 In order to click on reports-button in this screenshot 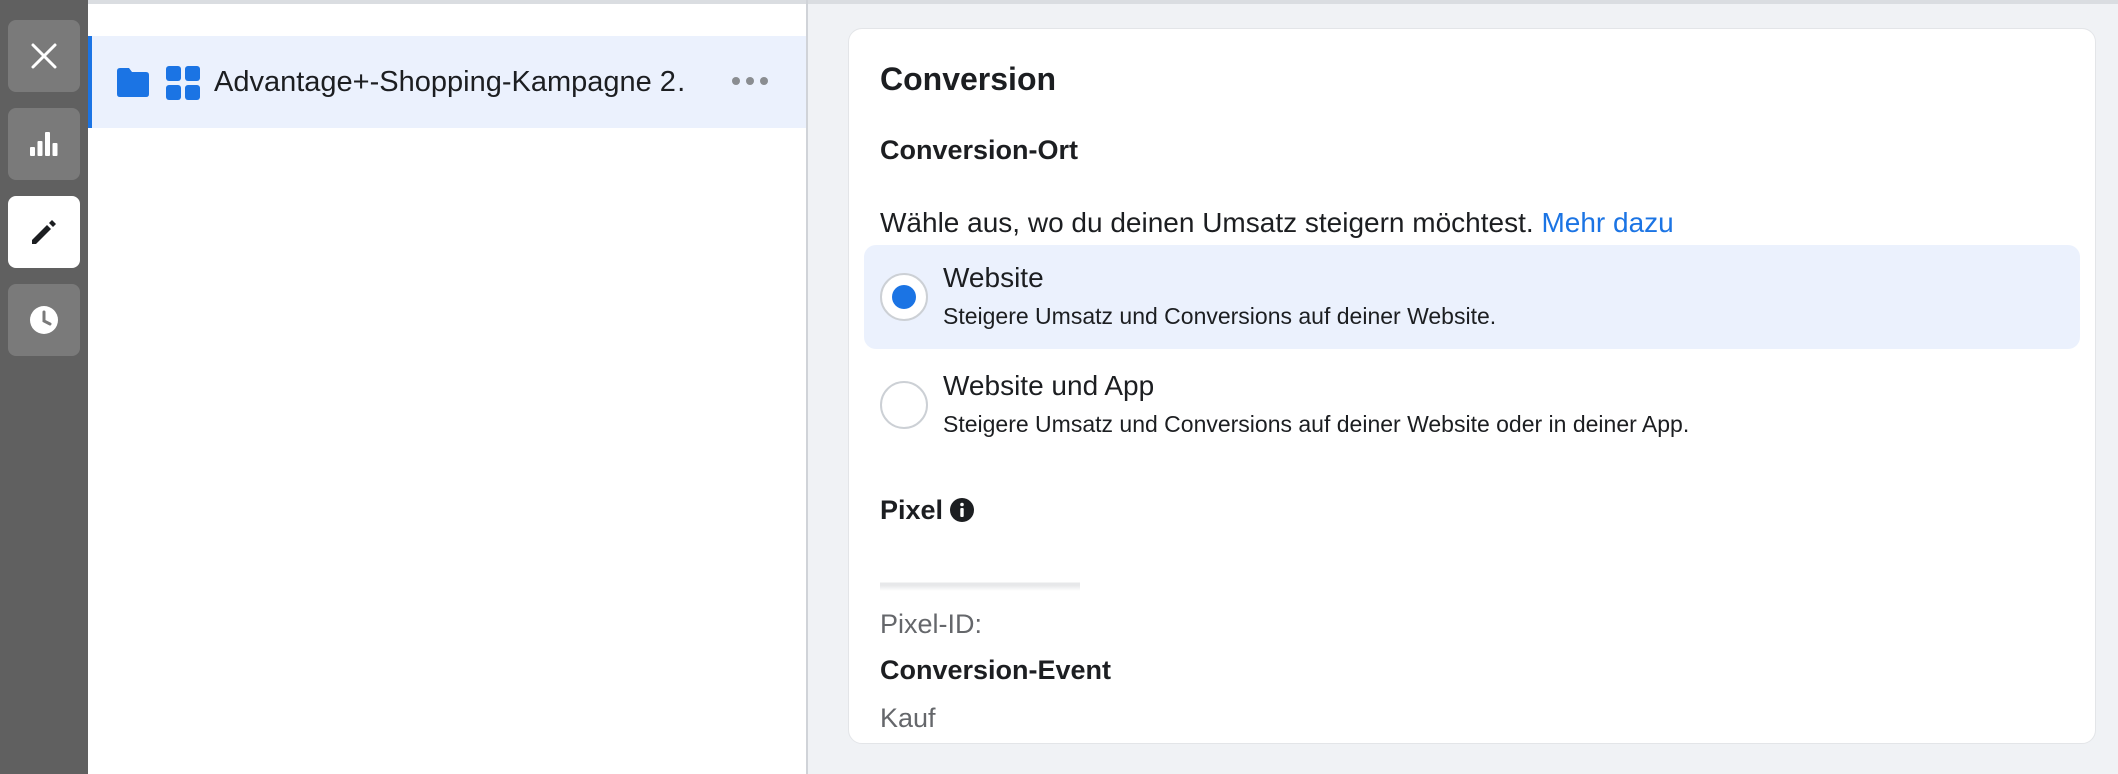, I will do `click(44, 144)`.